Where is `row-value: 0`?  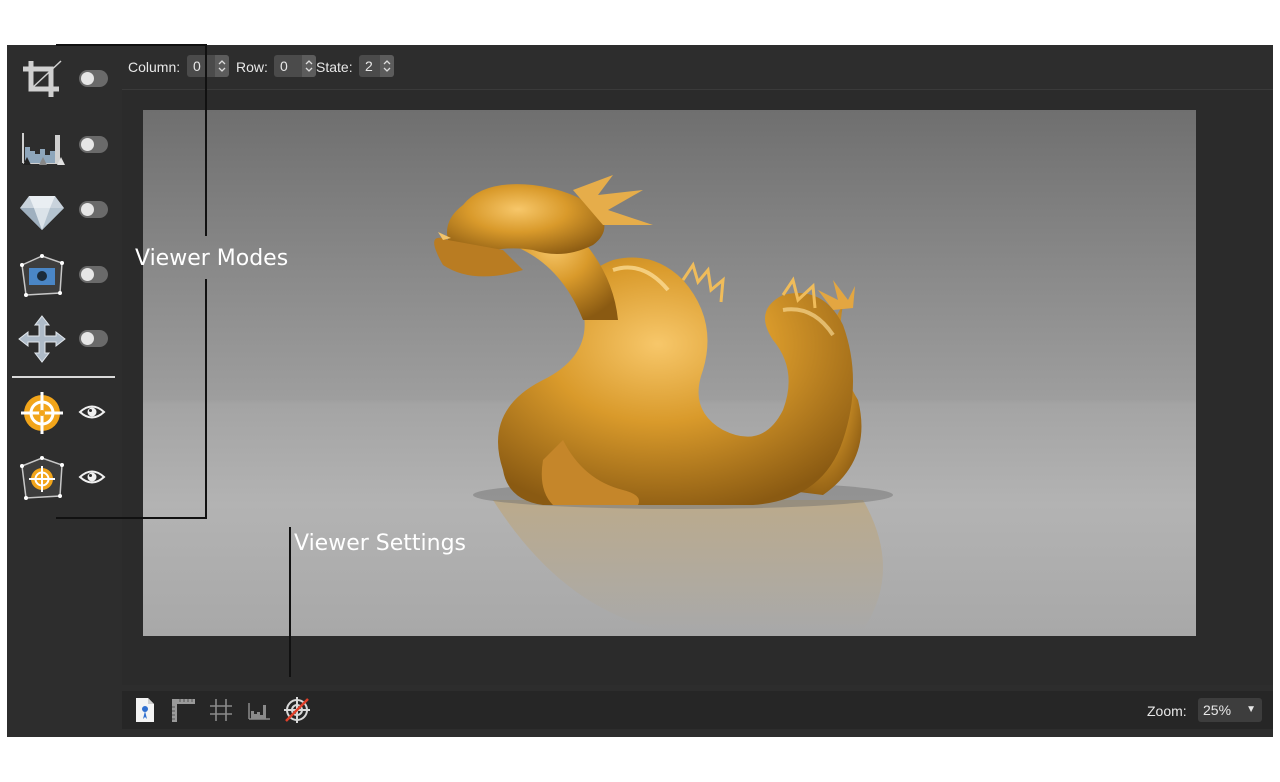
row-value: 0 is located at coordinates (284, 66).